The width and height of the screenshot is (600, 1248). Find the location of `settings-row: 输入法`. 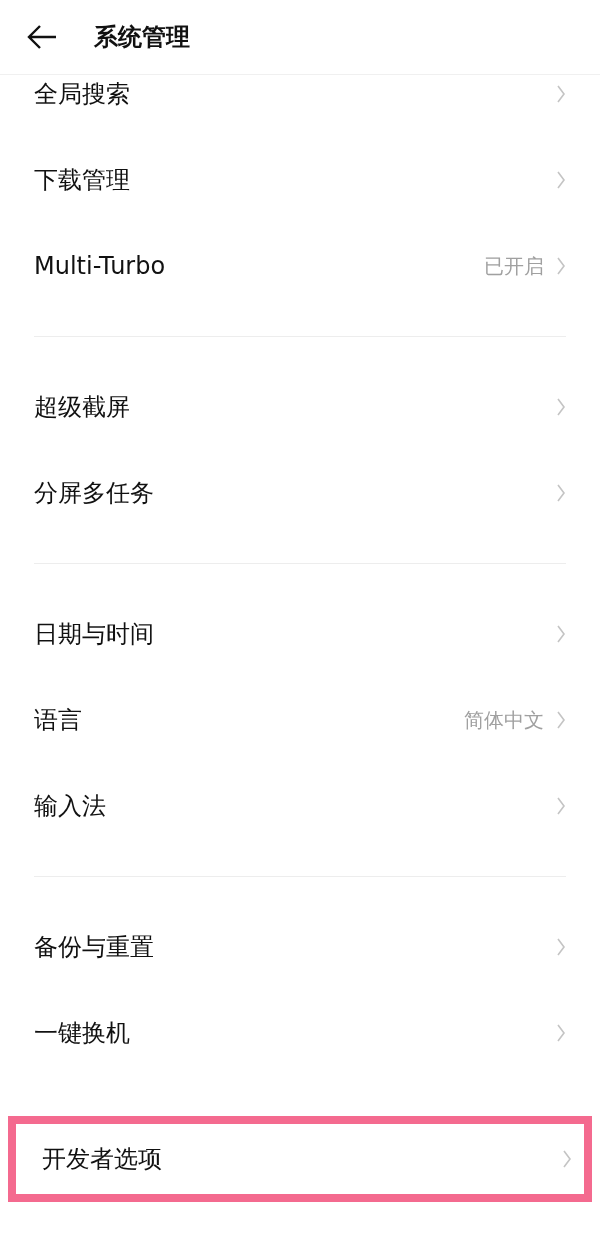

settings-row: 输入法 is located at coordinates (300, 806).